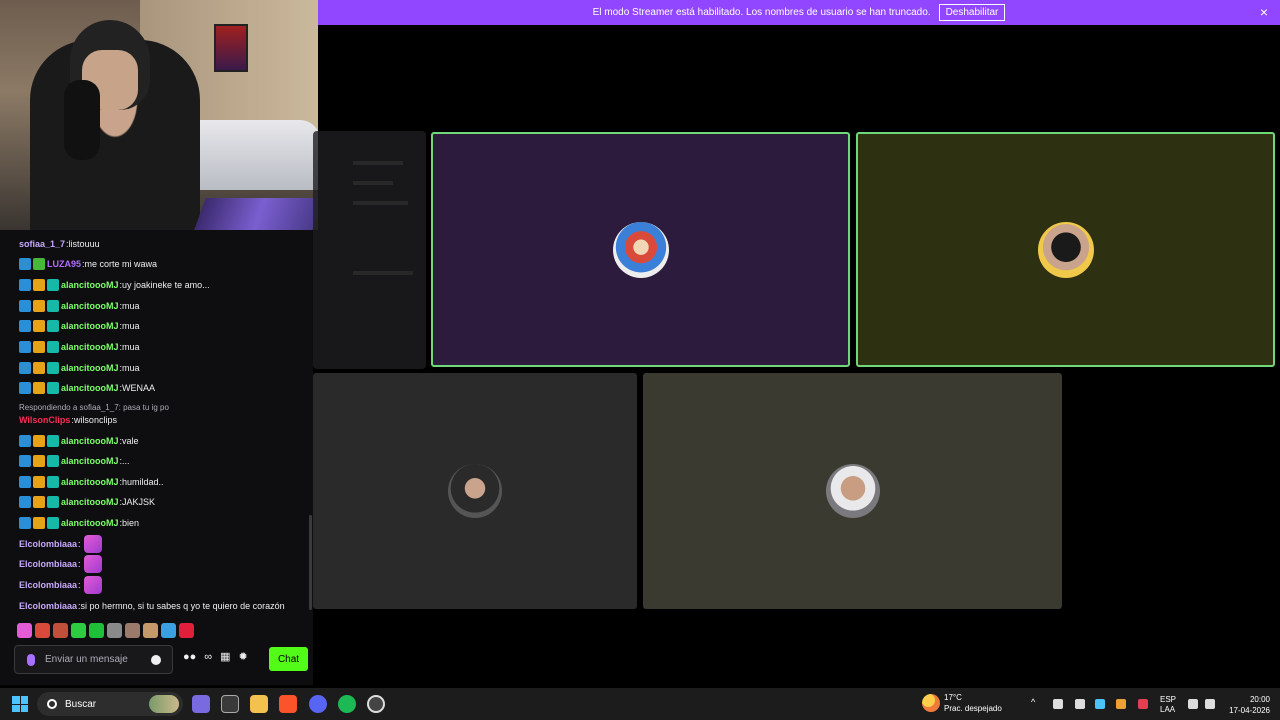 The image size is (1280, 720). What do you see at coordinates (230, 704) in the screenshot?
I see `task-view-icon` at bounding box center [230, 704].